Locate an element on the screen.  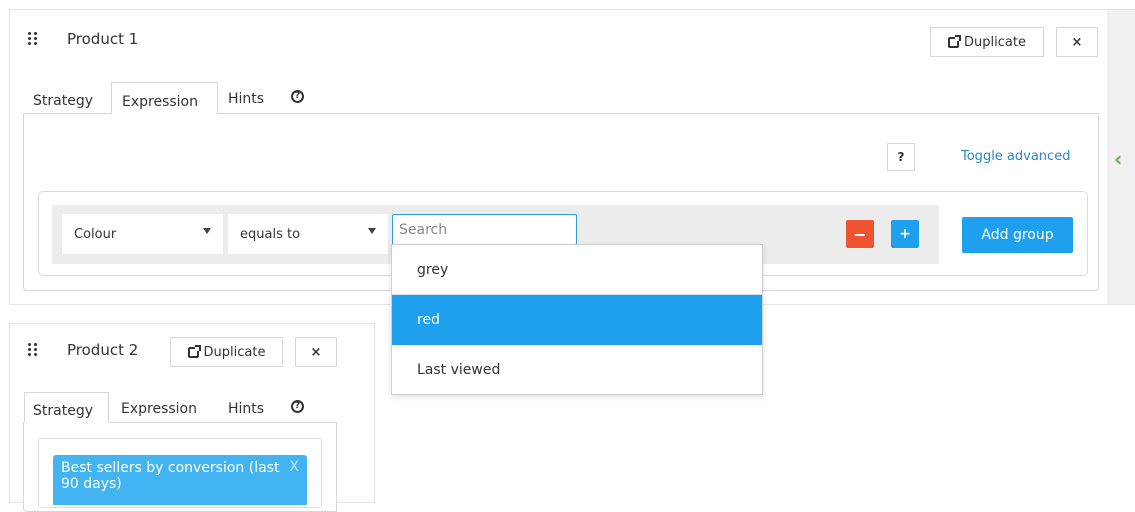
dropdown-option-last-viewed: Last viewed is located at coordinates (577, 370).